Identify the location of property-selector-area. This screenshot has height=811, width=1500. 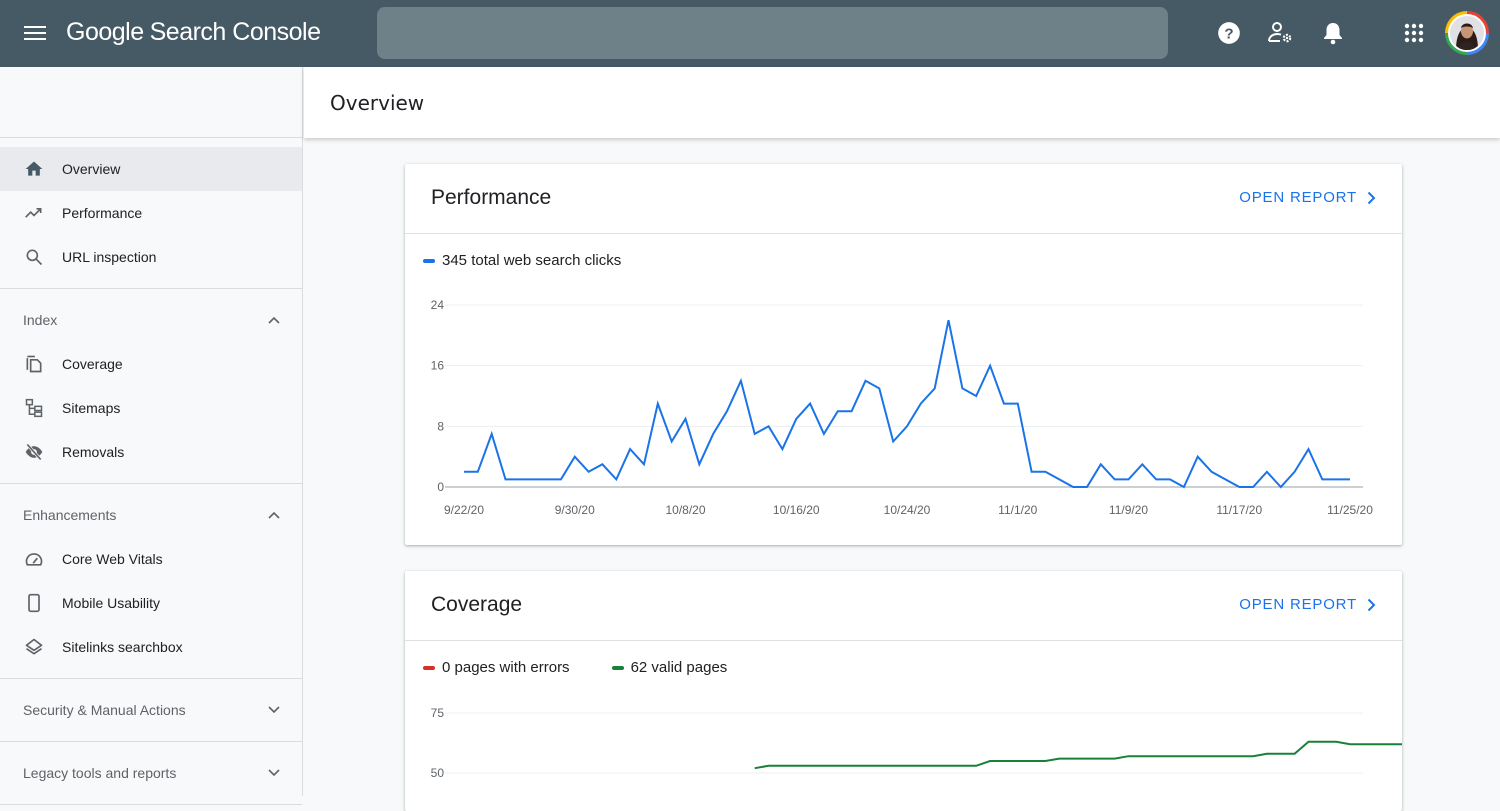
(151, 102).